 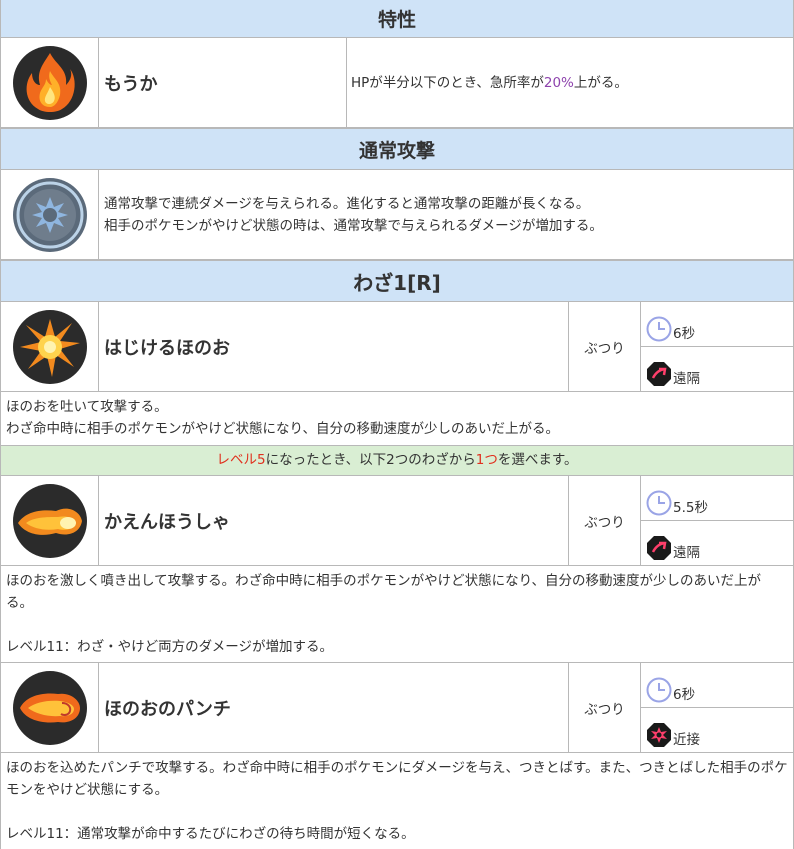 What do you see at coordinates (717, 543) in the screenshot?
I see `range-flamethrower: 遠隔` at bounding box center [717, 543].